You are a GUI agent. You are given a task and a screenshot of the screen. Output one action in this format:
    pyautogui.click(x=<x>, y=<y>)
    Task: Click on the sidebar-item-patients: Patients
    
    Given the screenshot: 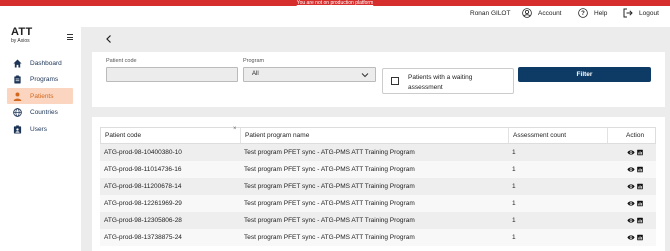 What is the action you would take?
    pyautogui.click(x=40, y=96)
    